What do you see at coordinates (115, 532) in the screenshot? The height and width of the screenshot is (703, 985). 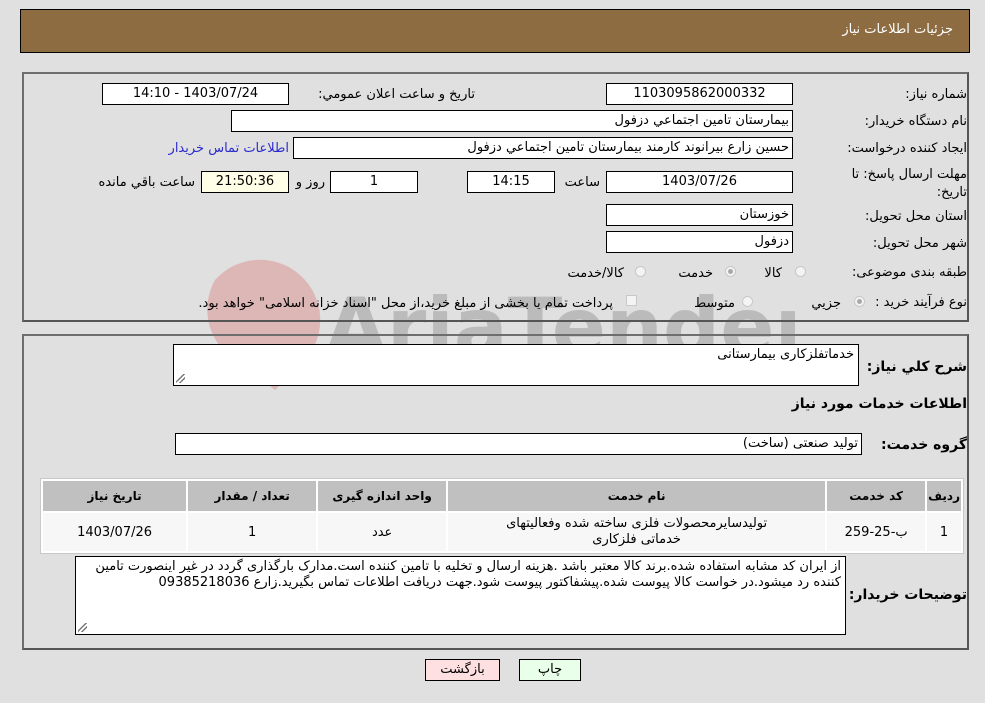 I see `cell-need-date: 1403/07/26` at bounding box center [115, 532].